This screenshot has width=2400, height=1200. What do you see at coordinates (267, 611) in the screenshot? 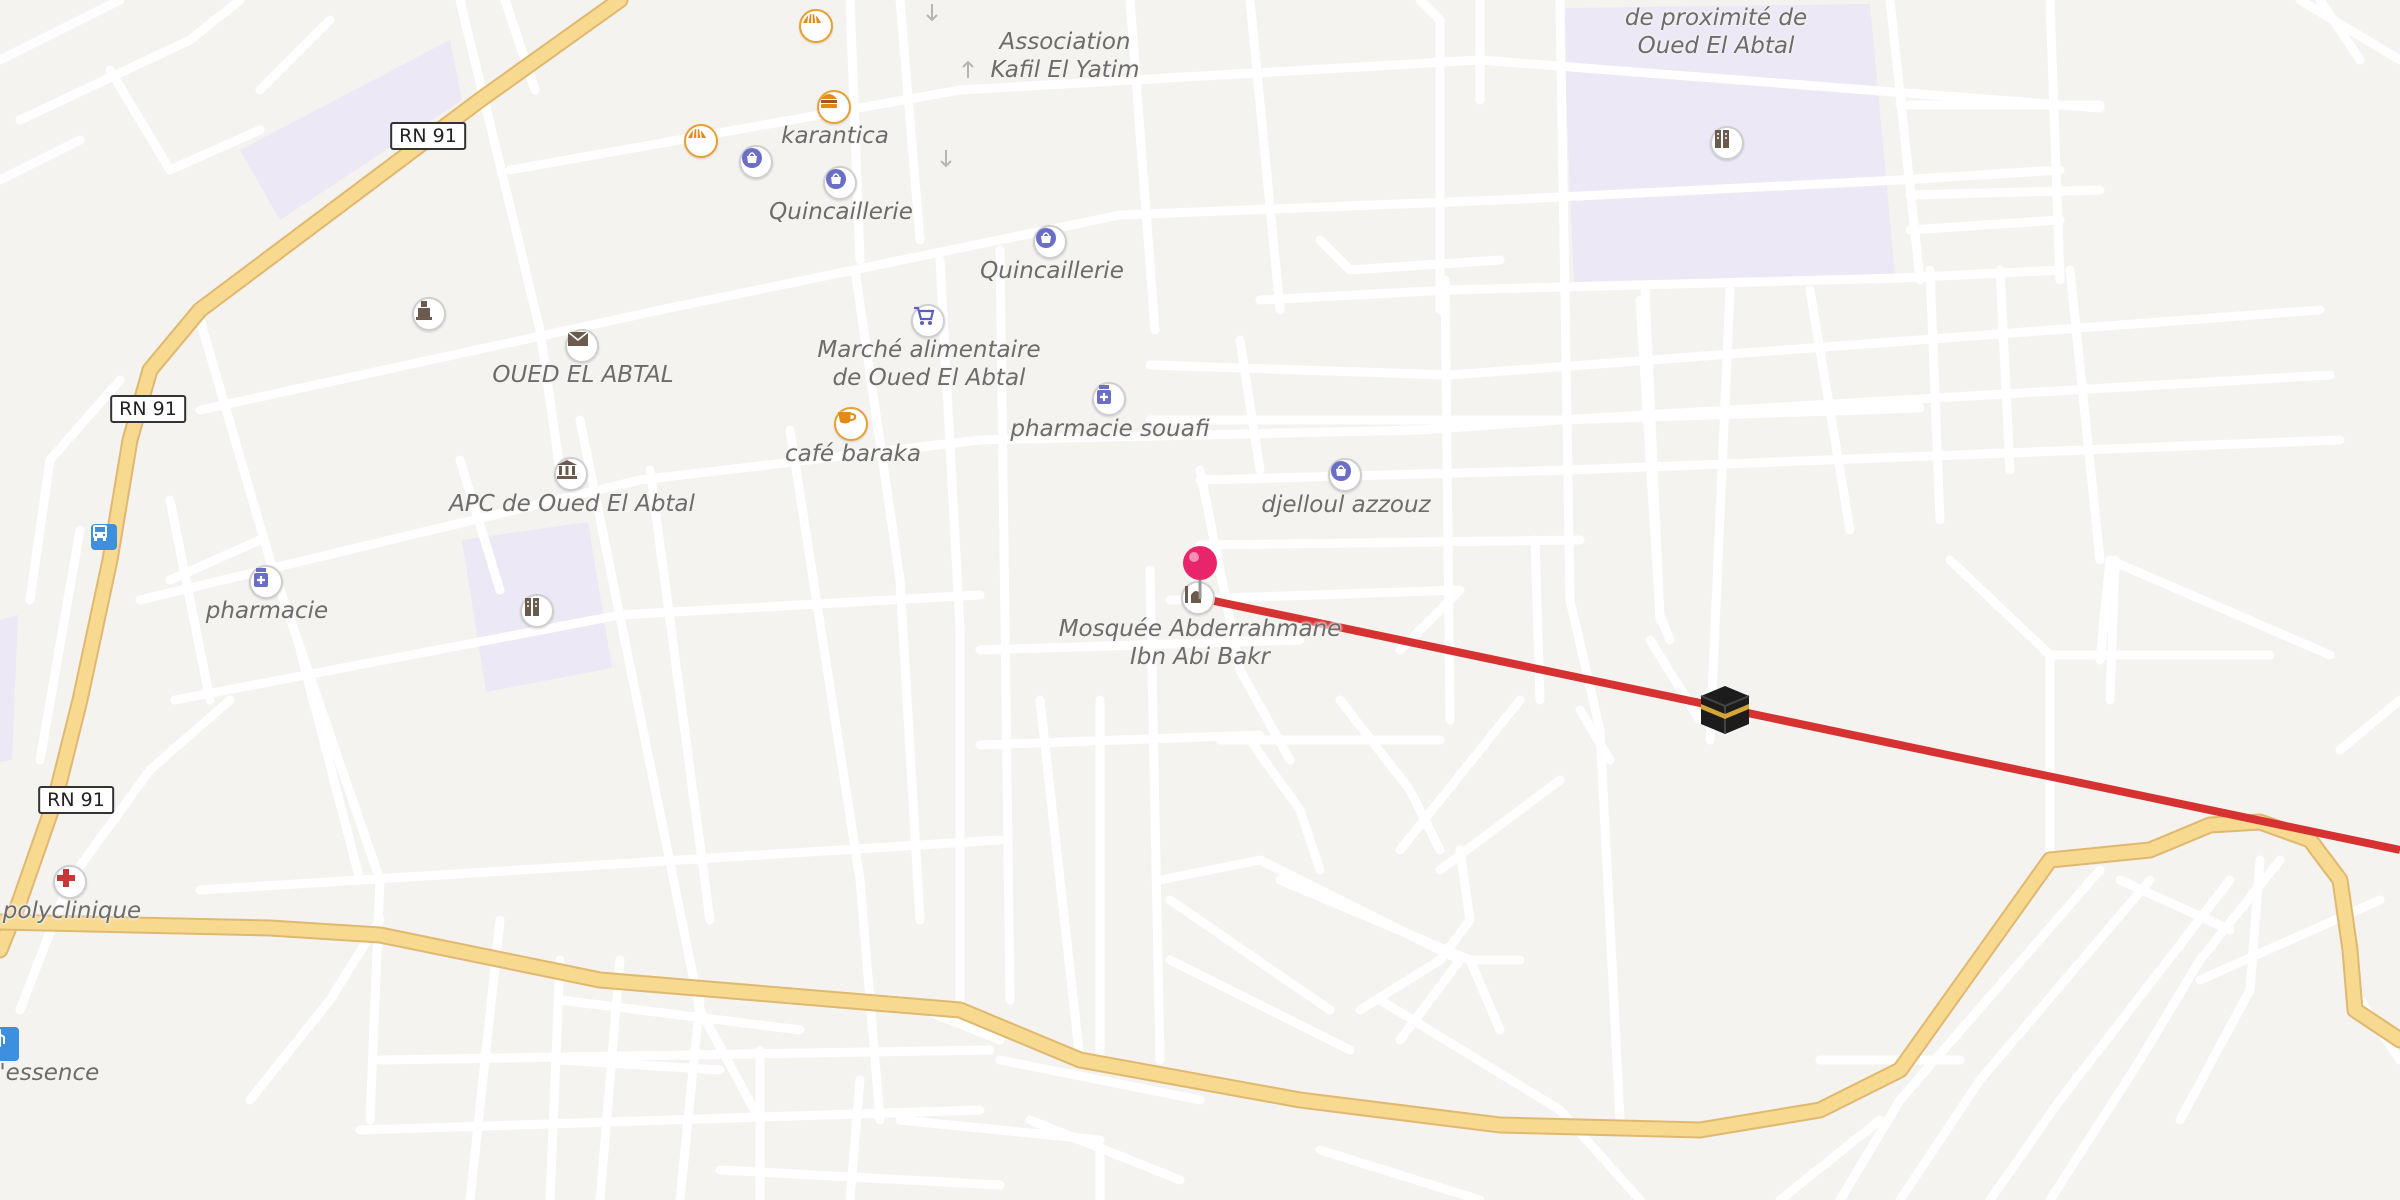
I see `label-pharmacie: pharmacie` at bounding box center [267, 611].